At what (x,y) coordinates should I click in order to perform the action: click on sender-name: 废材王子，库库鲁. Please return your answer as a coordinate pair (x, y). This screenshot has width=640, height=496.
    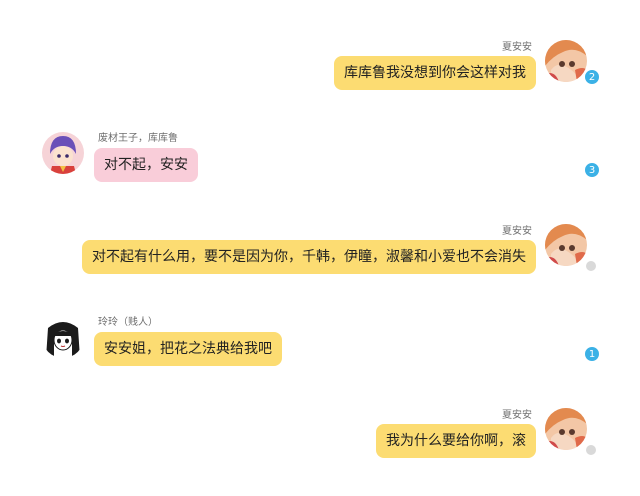
    Looking at the image, I should click on (138, 138).